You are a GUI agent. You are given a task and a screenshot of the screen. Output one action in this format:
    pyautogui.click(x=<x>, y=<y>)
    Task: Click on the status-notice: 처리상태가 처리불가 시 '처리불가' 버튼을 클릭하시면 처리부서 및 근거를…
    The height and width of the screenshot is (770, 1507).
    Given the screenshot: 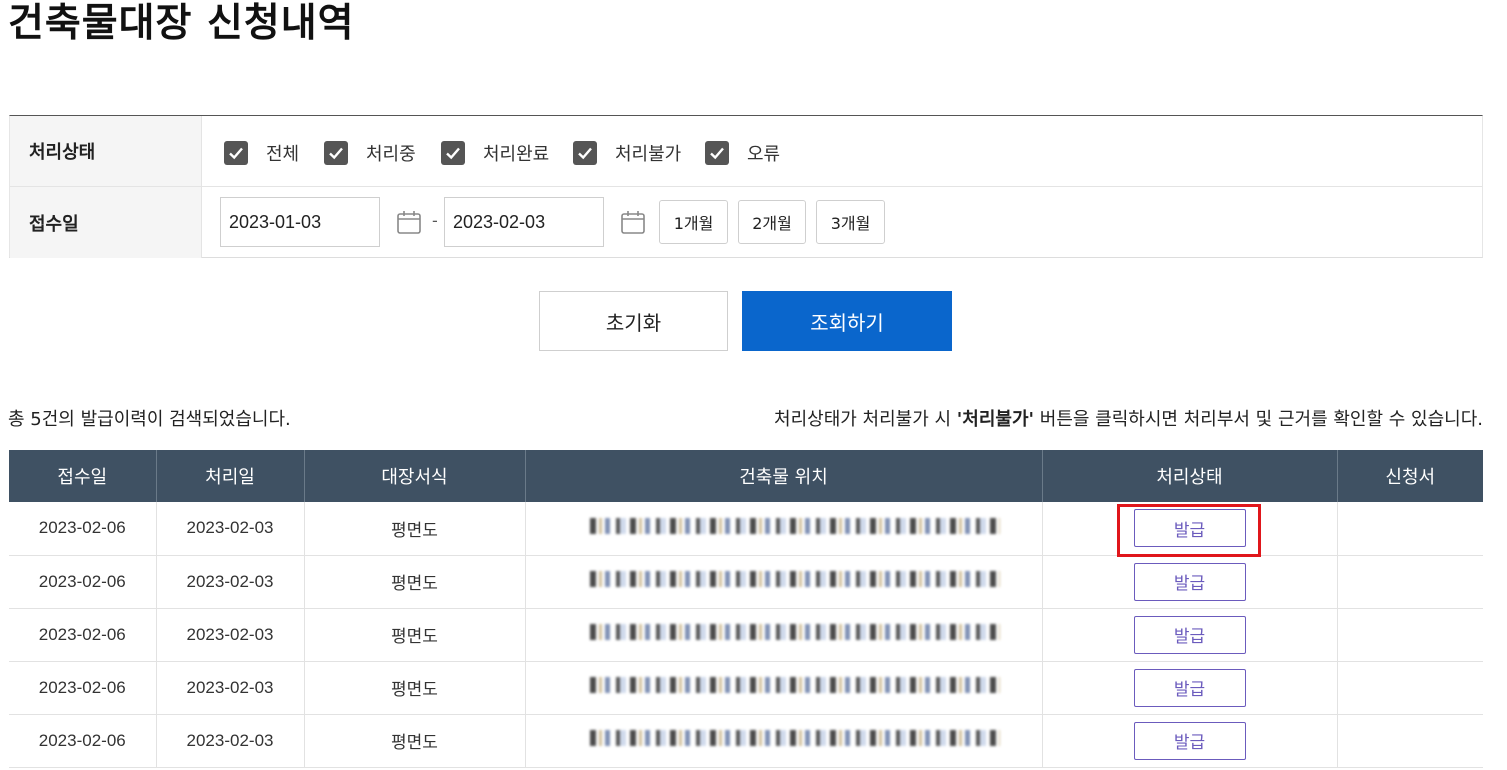 What is the action you would take?
    pyautogui.click(x=1128, y=418)
    